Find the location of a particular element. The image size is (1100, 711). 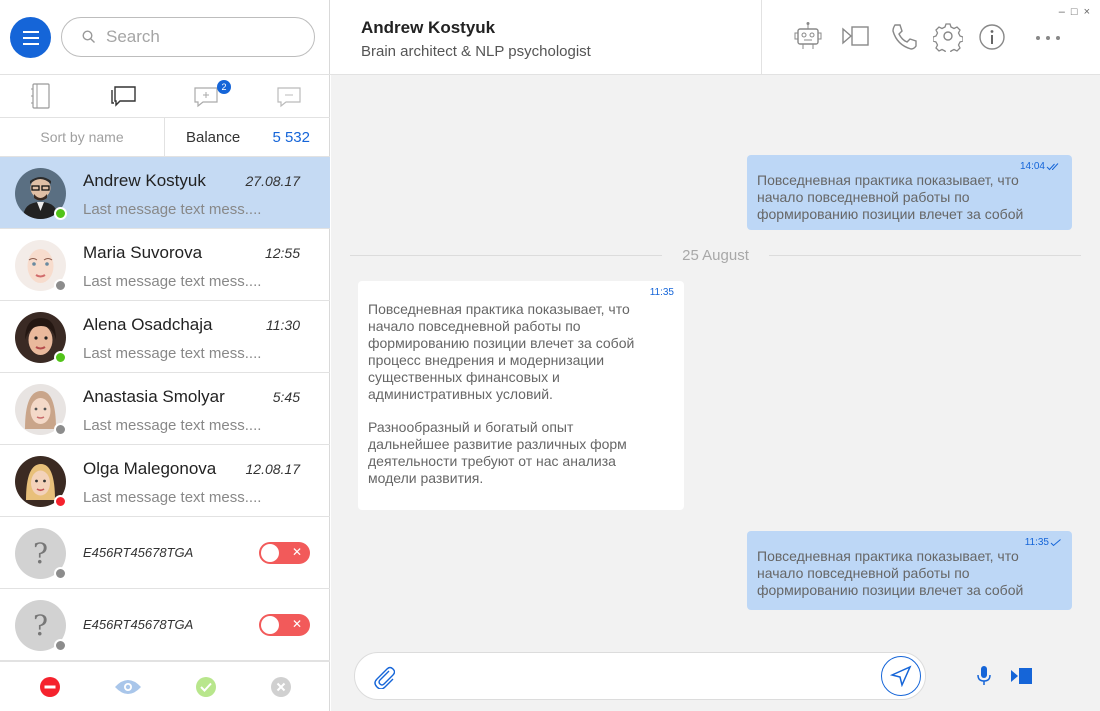

message-input is located at coordinates (625, 677).